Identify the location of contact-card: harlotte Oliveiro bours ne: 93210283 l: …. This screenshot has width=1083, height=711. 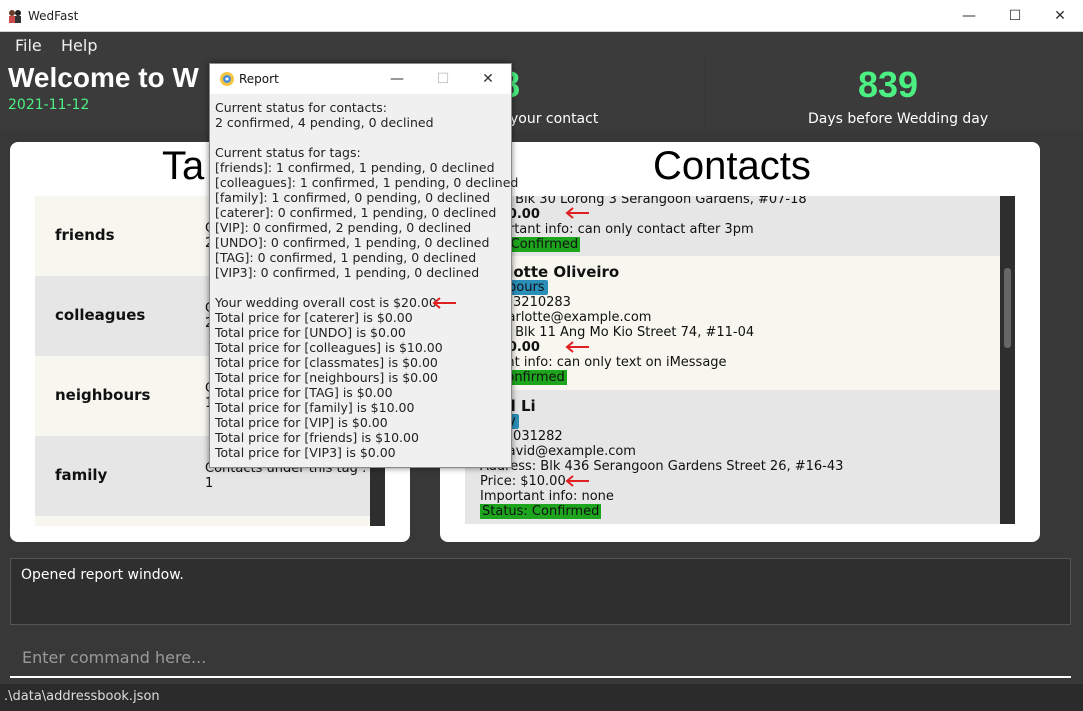
(732, 323).